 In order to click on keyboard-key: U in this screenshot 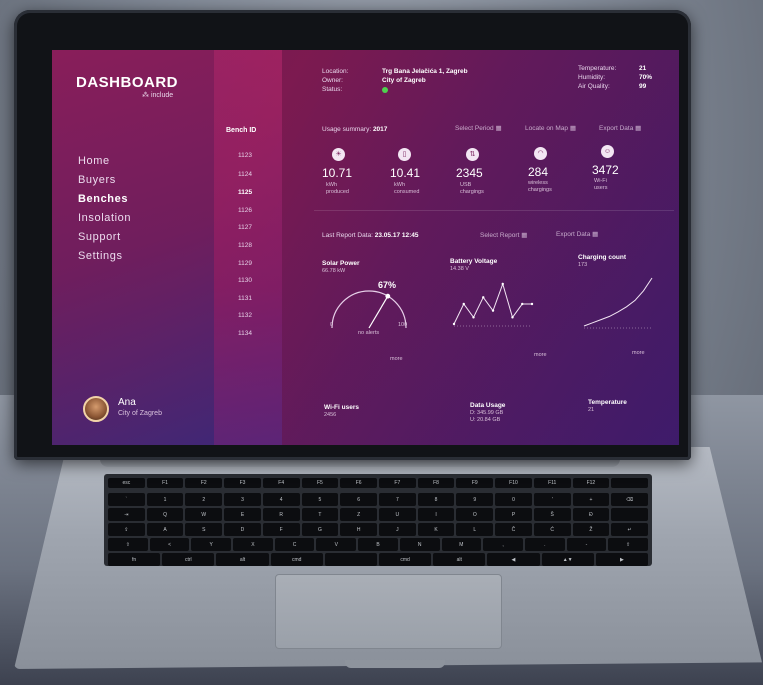, I will do `click(397, 514)`.